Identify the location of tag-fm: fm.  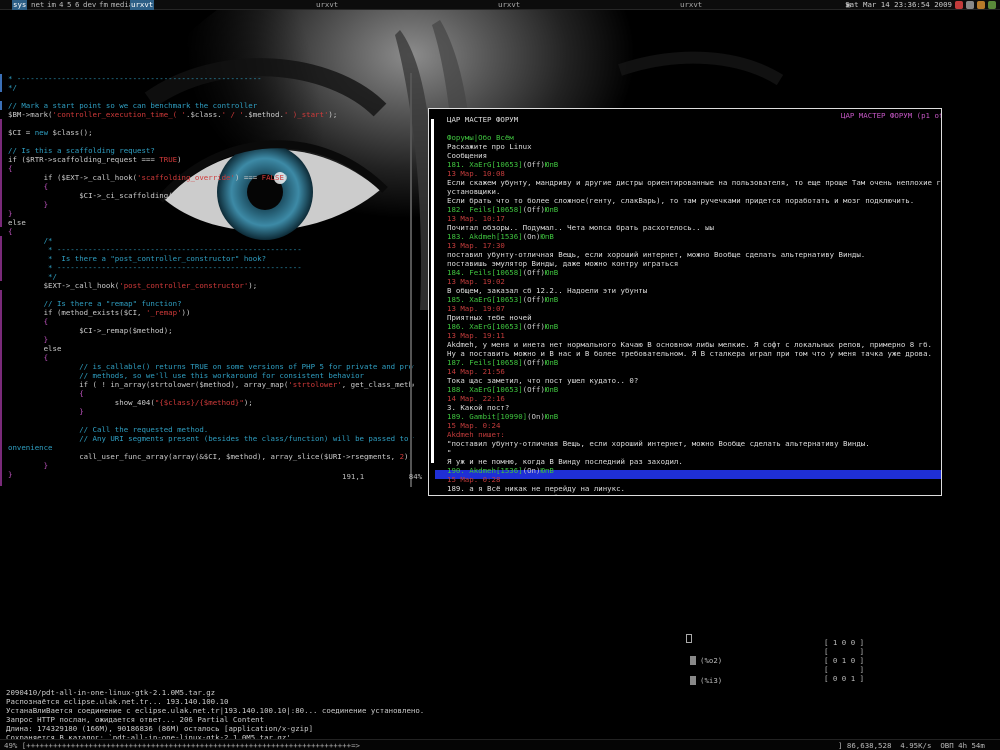
(103, 5).